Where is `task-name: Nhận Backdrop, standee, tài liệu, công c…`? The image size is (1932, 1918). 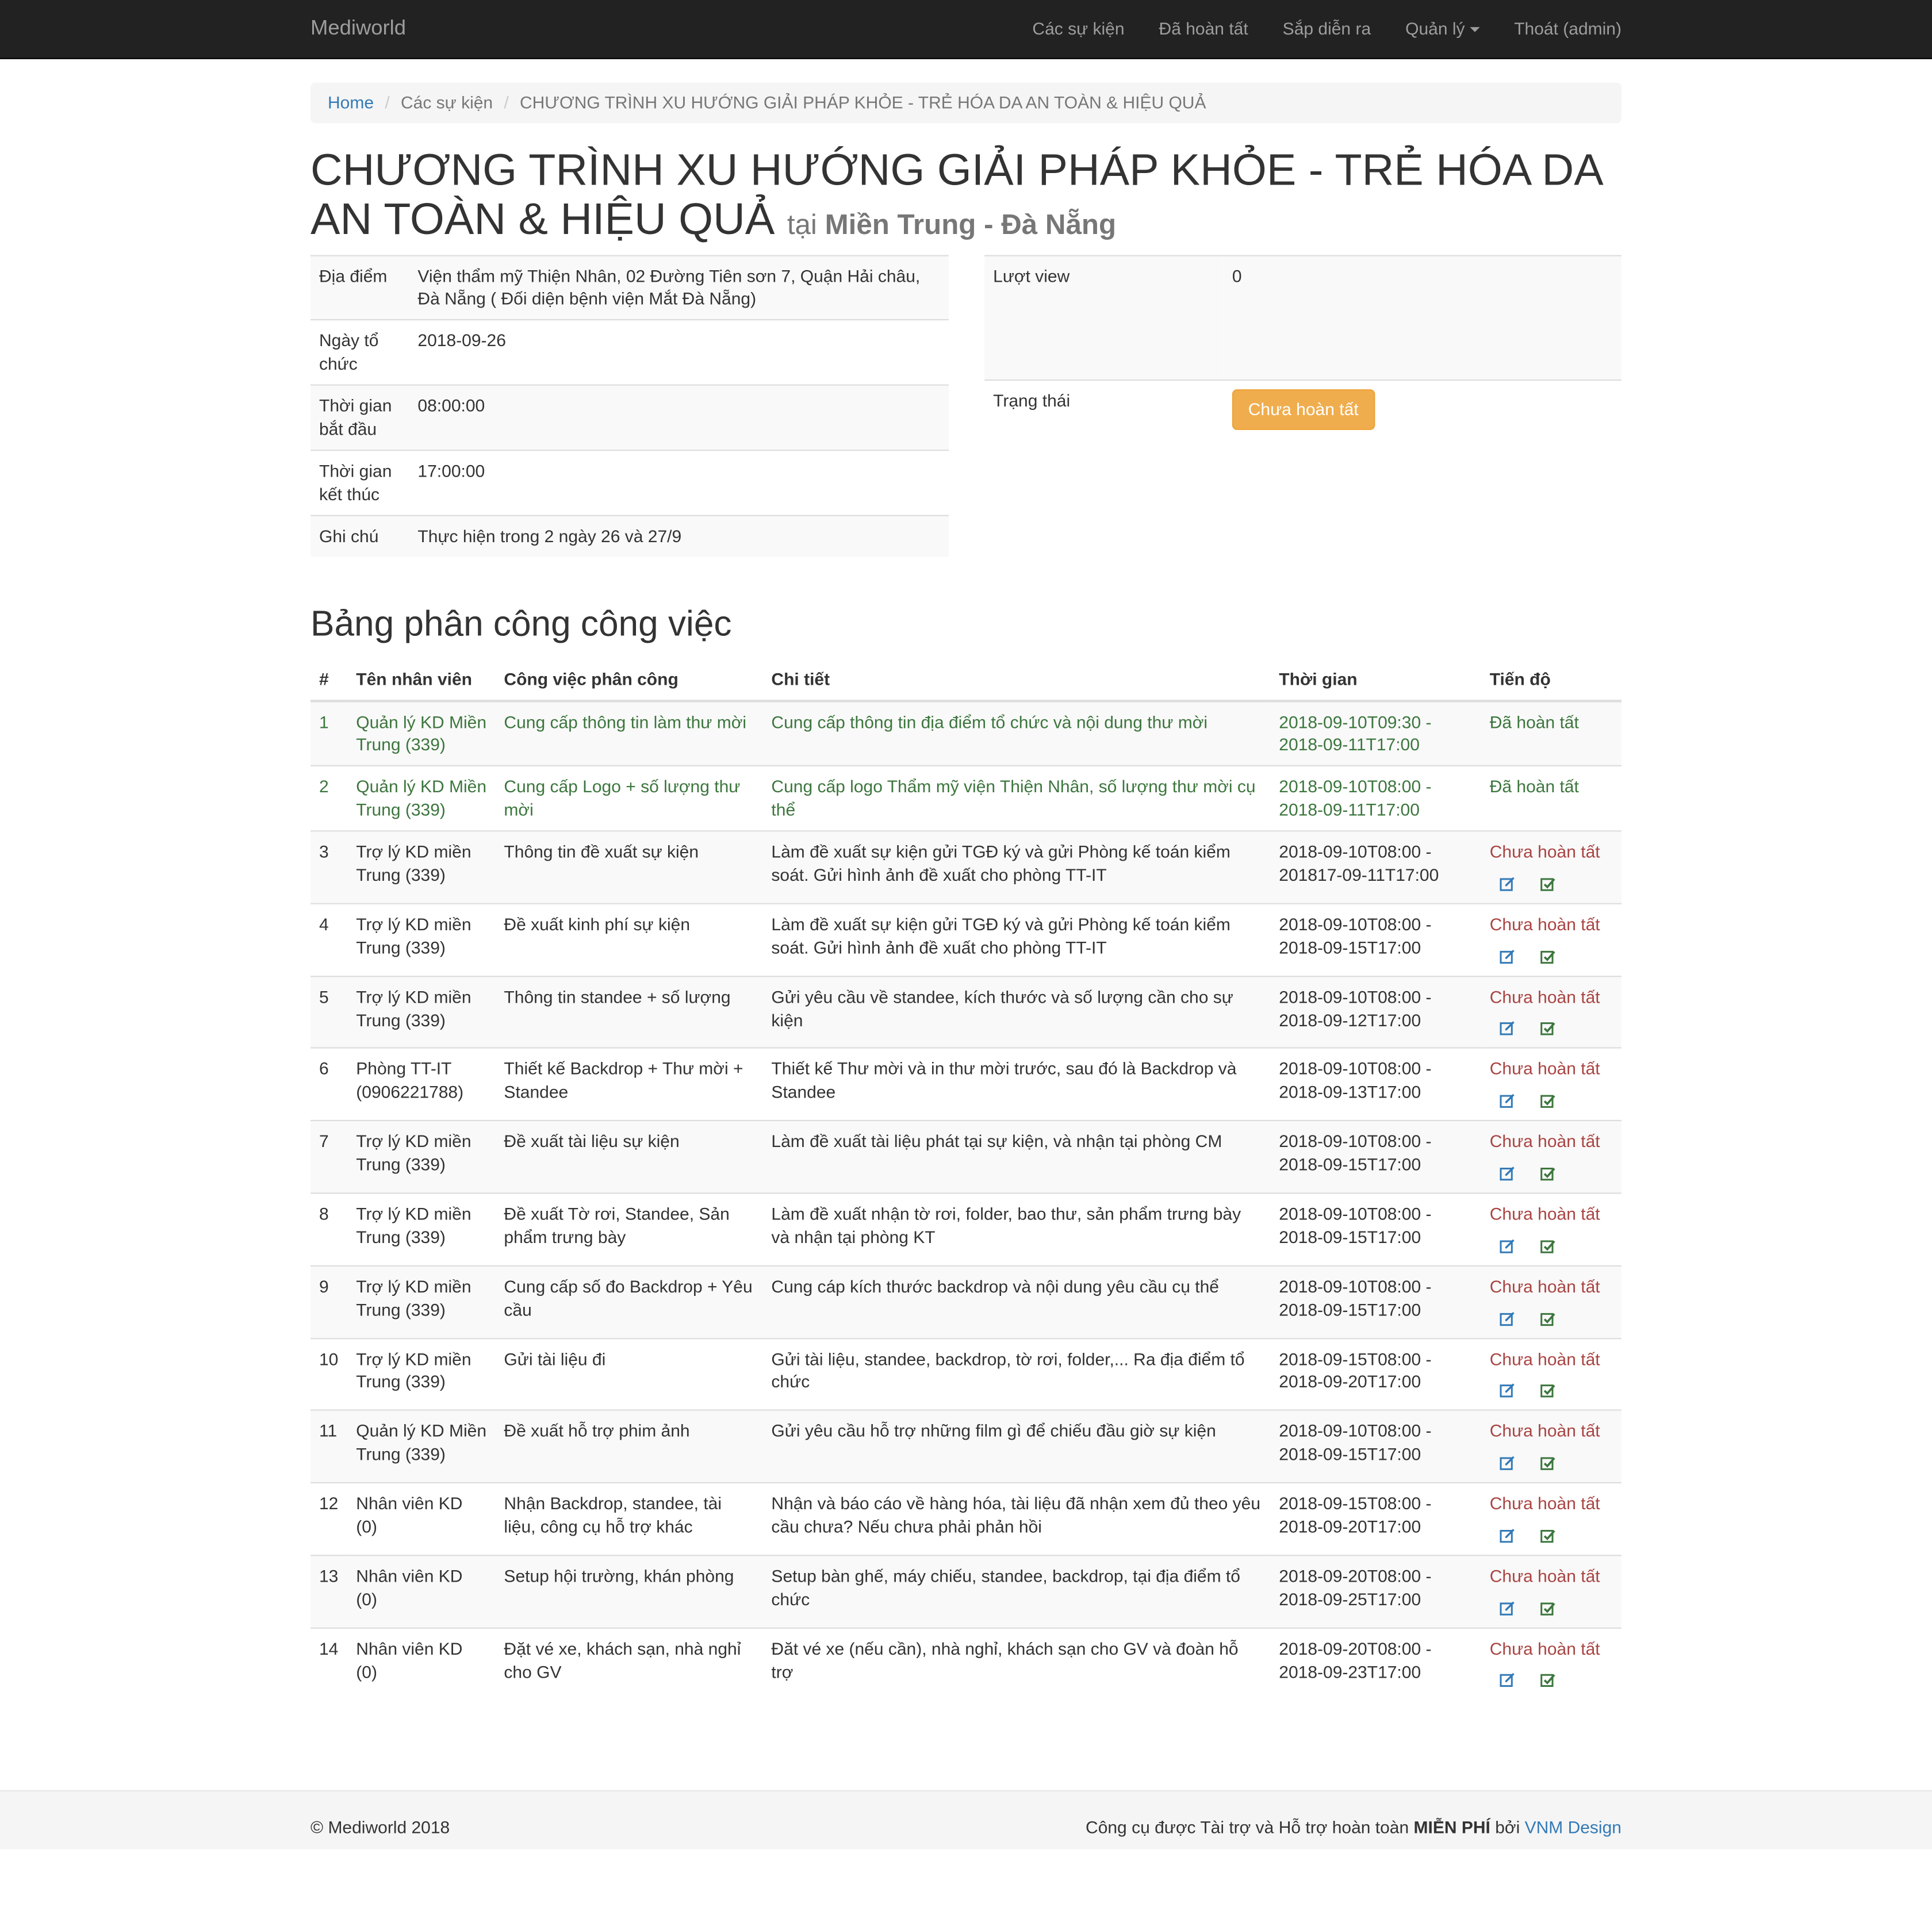 task-name: Nhận Backdrop, standee, tài liệu, công c… is located at coordinates (629, 1519).